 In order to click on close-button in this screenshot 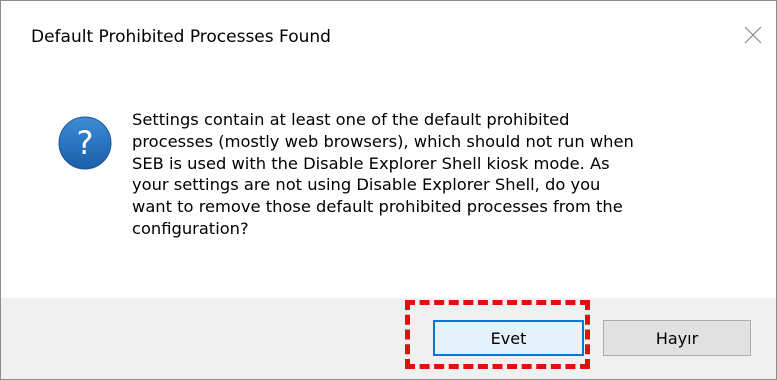, I will do `click(753, 35)`.